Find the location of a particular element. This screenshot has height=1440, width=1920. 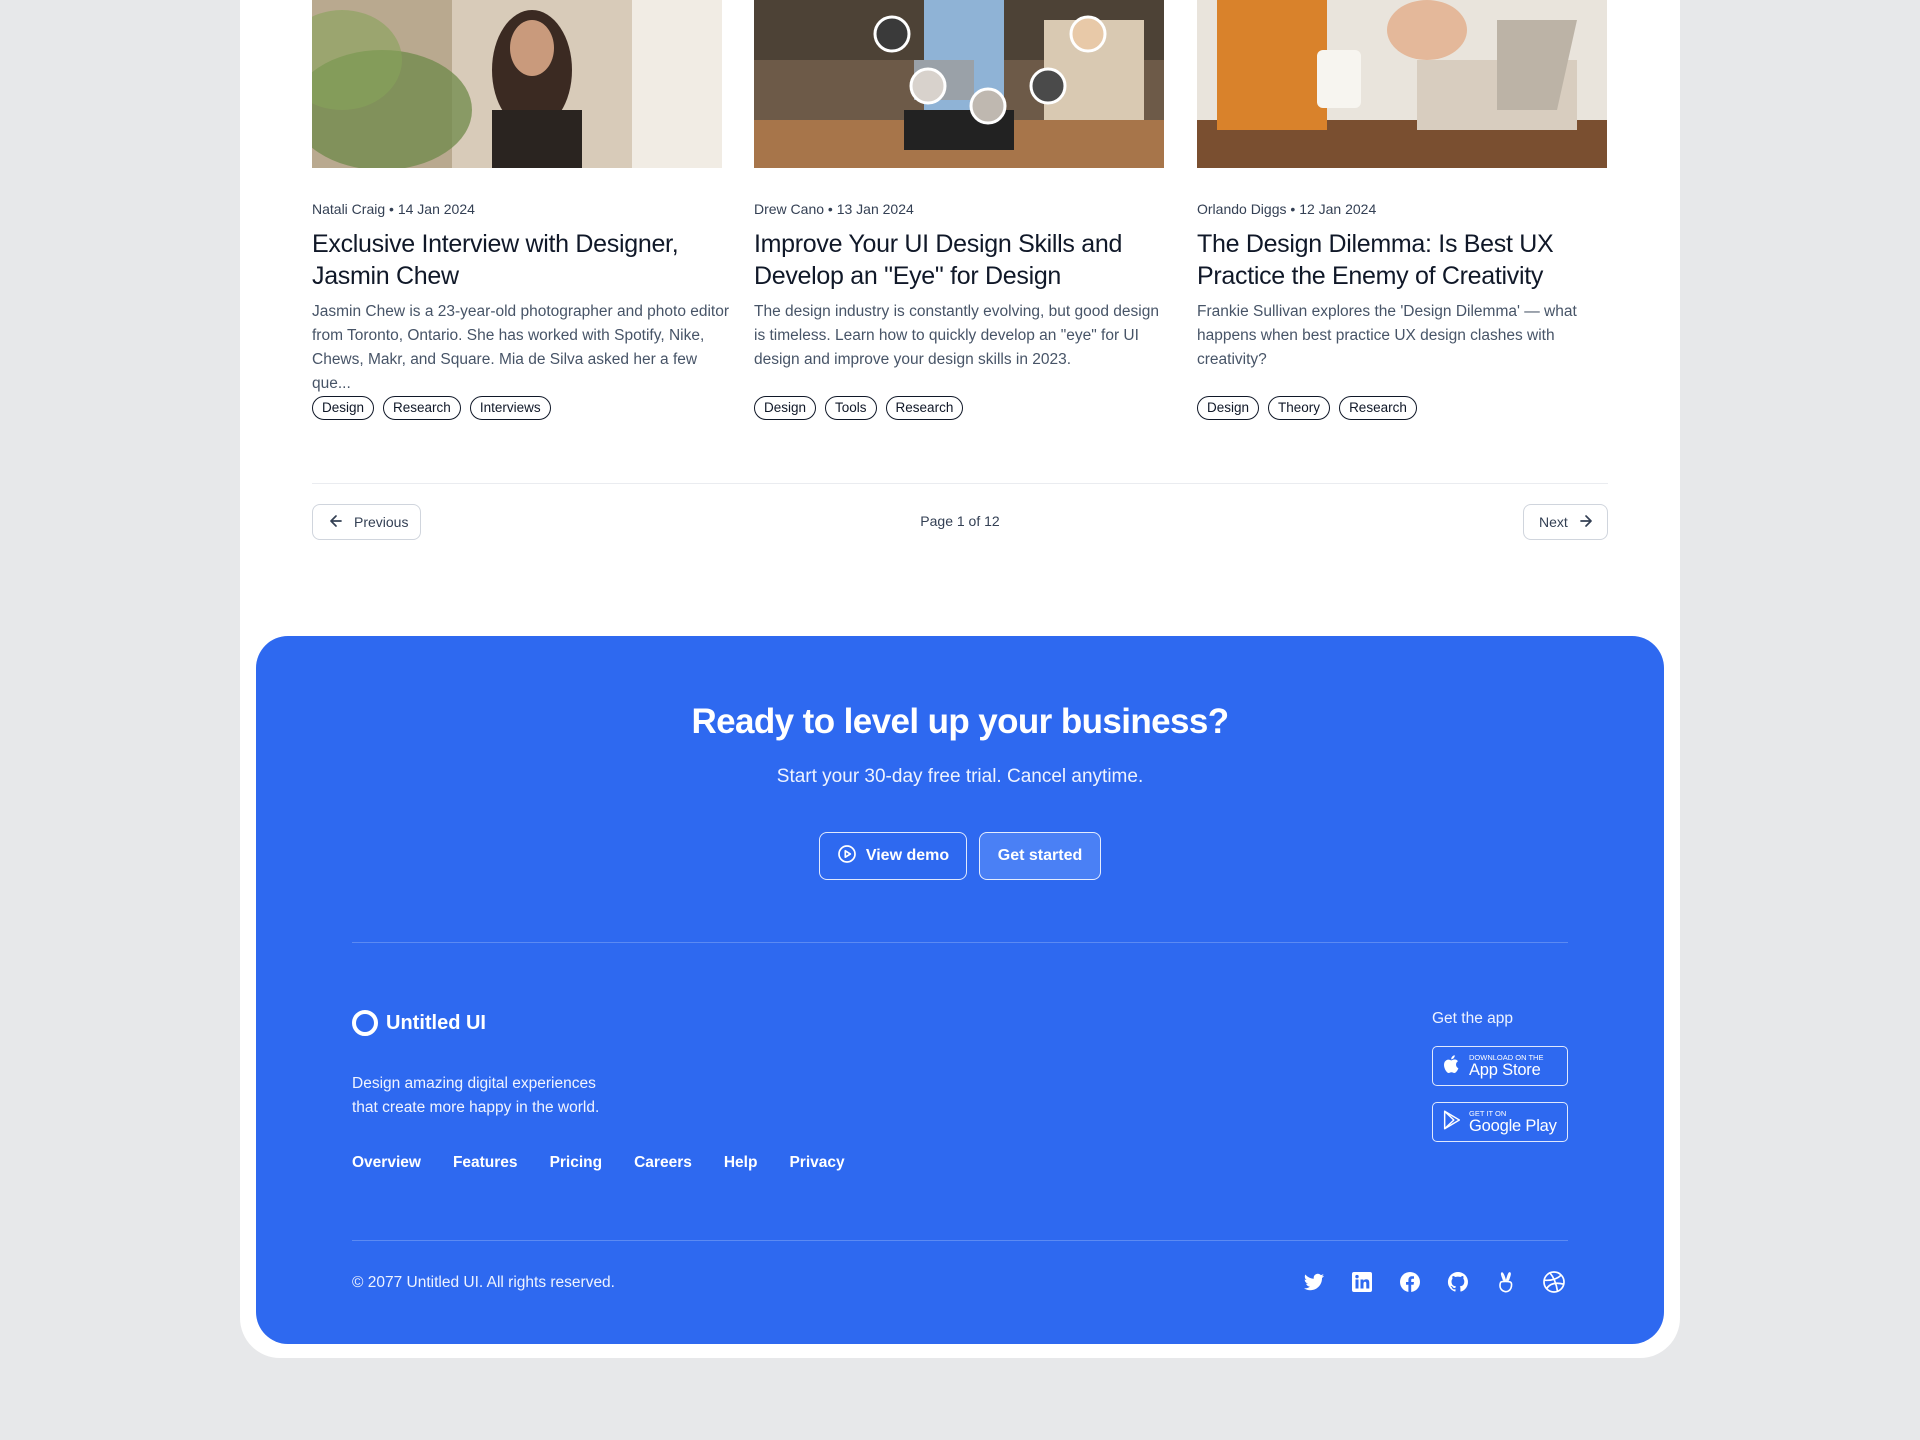

footer-divider-bottom is located at coordinates (960, 1240).